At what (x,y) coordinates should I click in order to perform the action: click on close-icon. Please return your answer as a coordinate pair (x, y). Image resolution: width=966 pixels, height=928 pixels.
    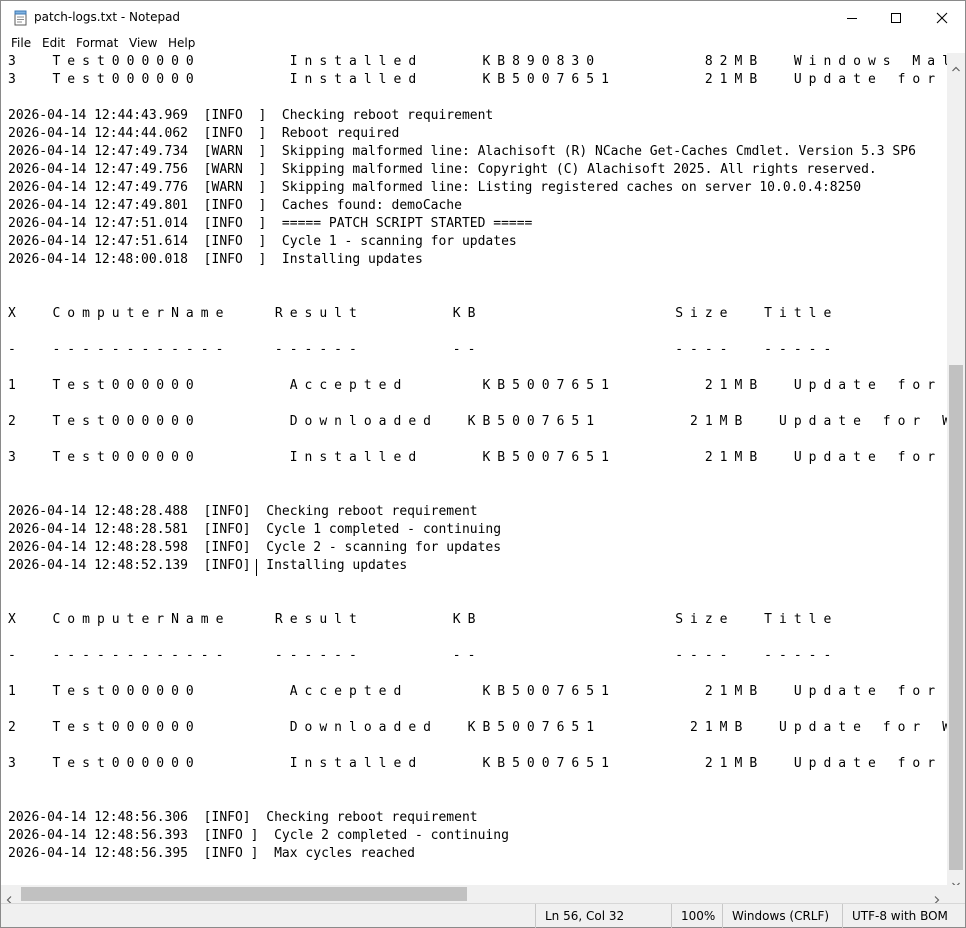
    Looking at the image, I should click on (942, 18).